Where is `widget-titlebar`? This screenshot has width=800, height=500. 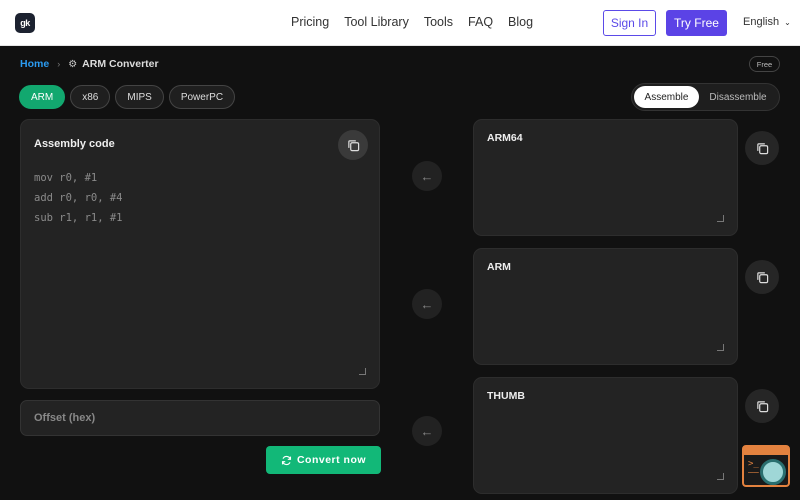
widget-titlebar is located at coordinates (766, 451).